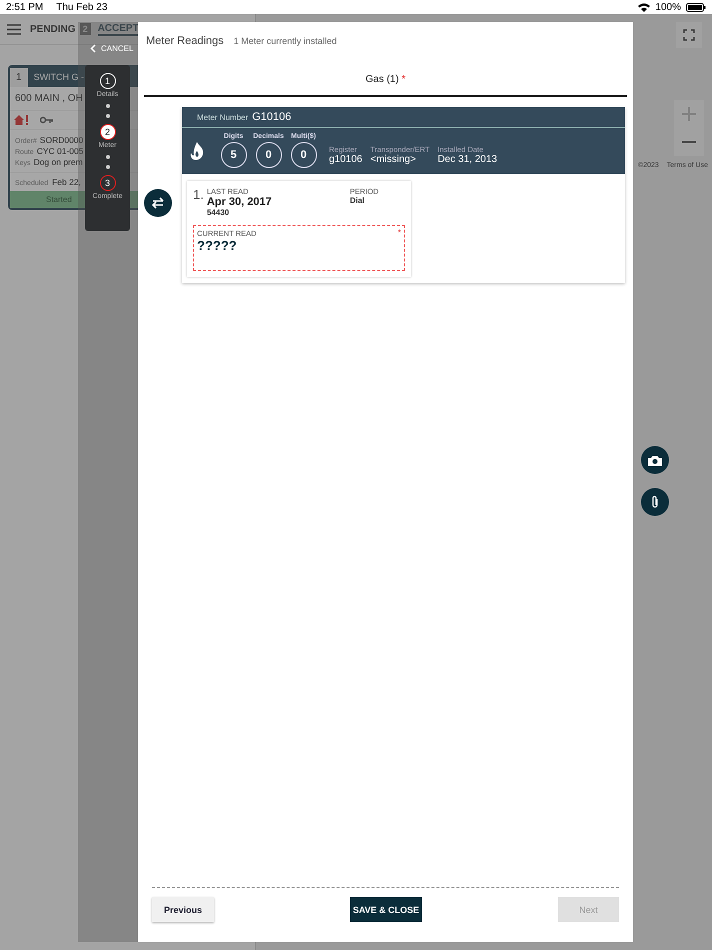 This screenshot has width=712, height=950. What do you see at coordinates (183, 909) in the screenshot?
I see `previous-button: Previous` at bounding box center [183, 909].